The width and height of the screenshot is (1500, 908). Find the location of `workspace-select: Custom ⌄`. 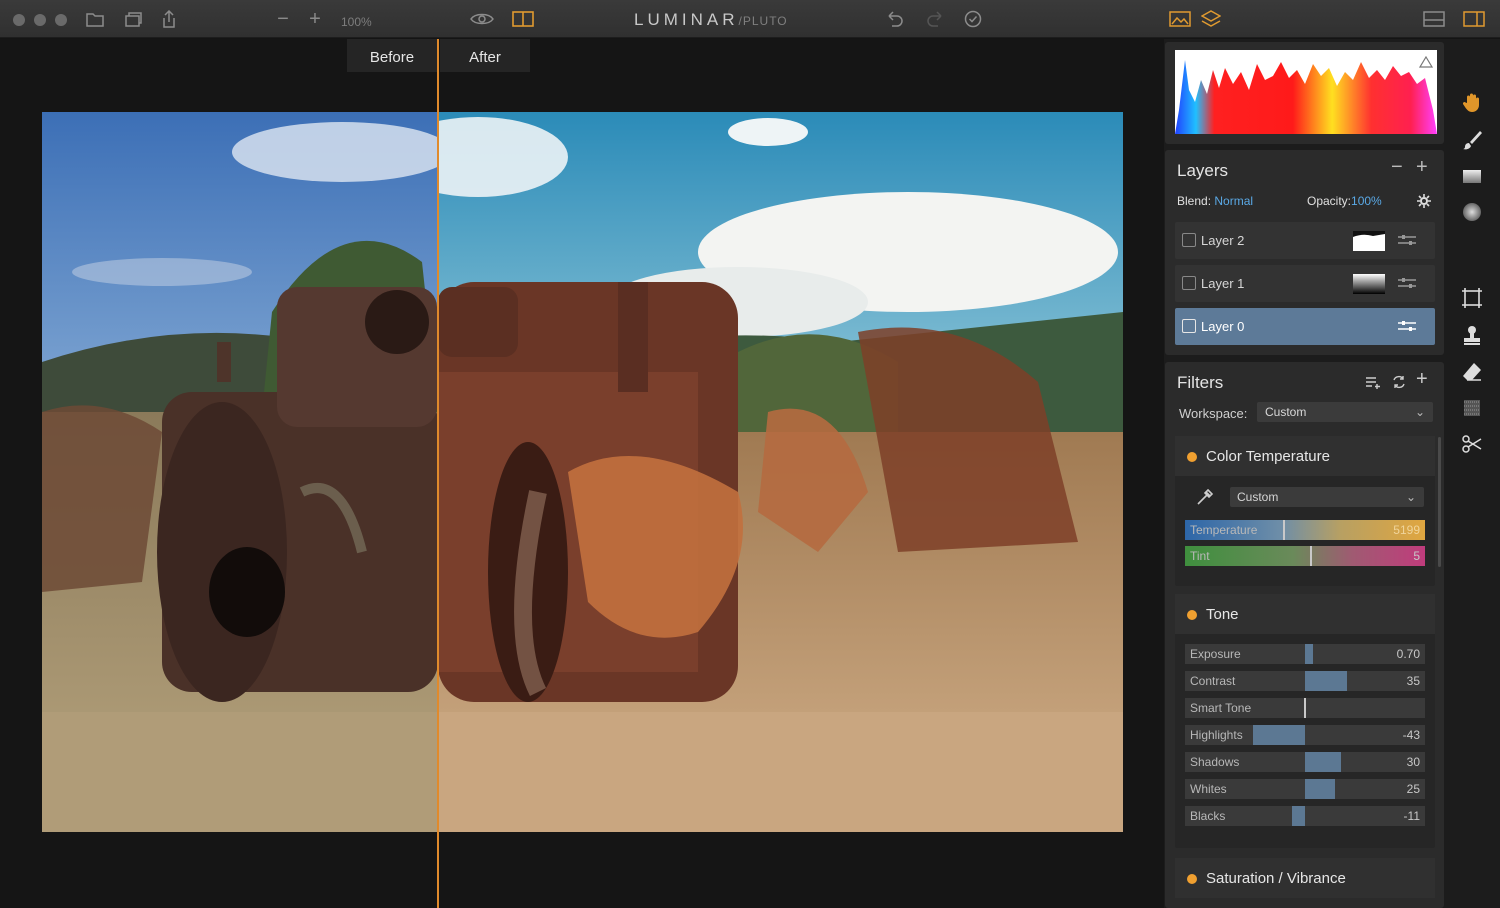

workspace-select: Custom ⌄ is located at coordinates (1345, 412).